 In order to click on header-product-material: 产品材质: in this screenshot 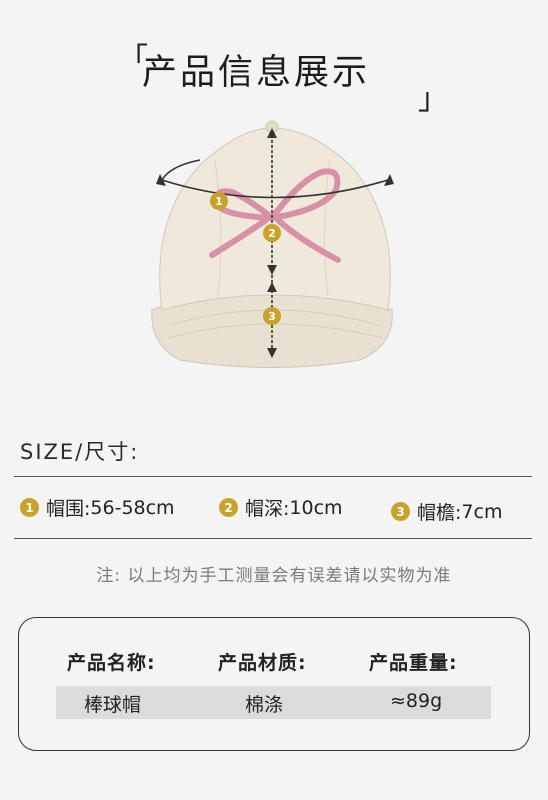, I will do `click(262, 663)`.